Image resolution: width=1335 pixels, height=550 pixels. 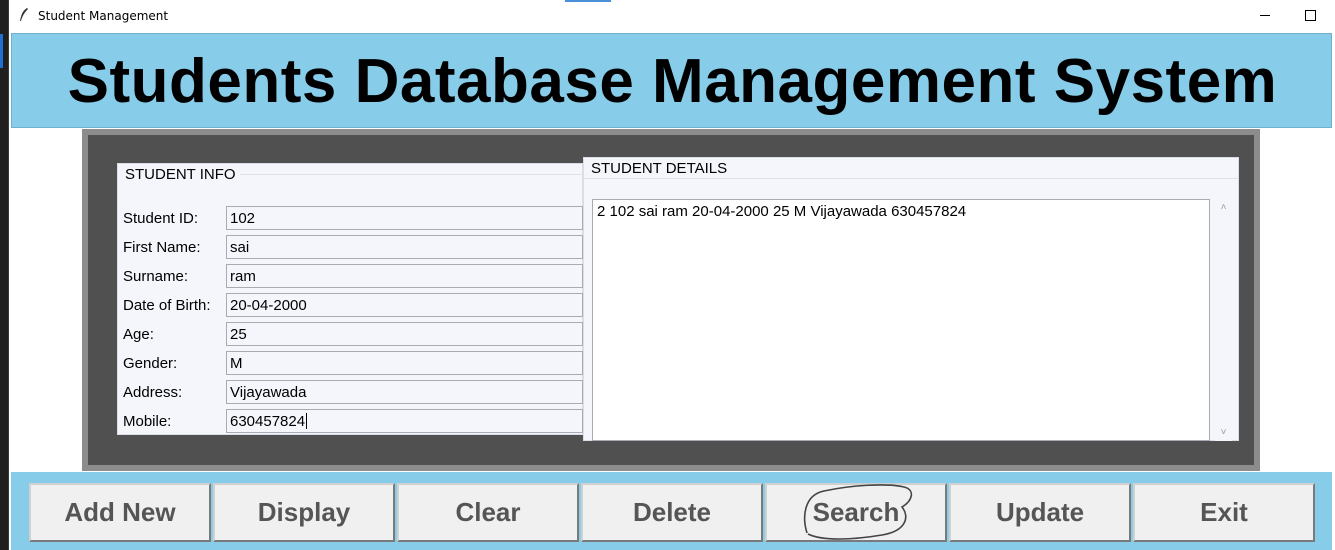 I want to click on student-info-title: STUDENT INFO, so click(x=180, y=174).